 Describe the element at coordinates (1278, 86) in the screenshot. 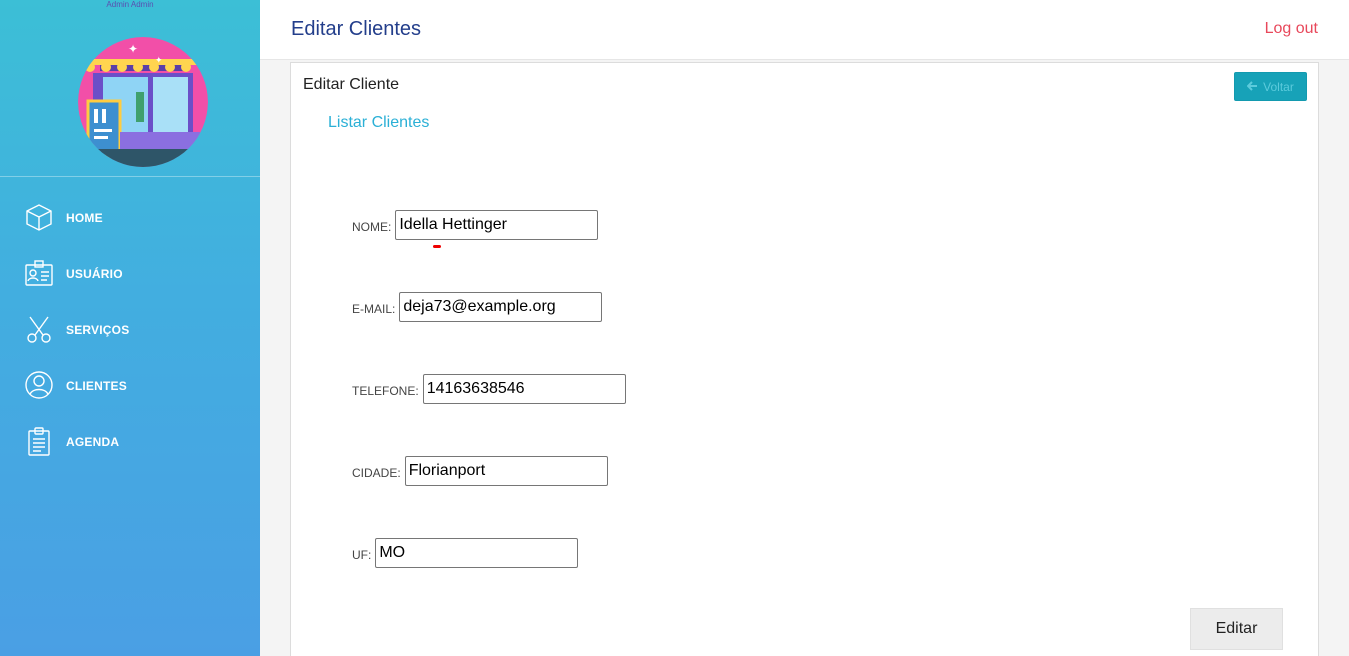

I see `back-button-label: Voltar` at that location.